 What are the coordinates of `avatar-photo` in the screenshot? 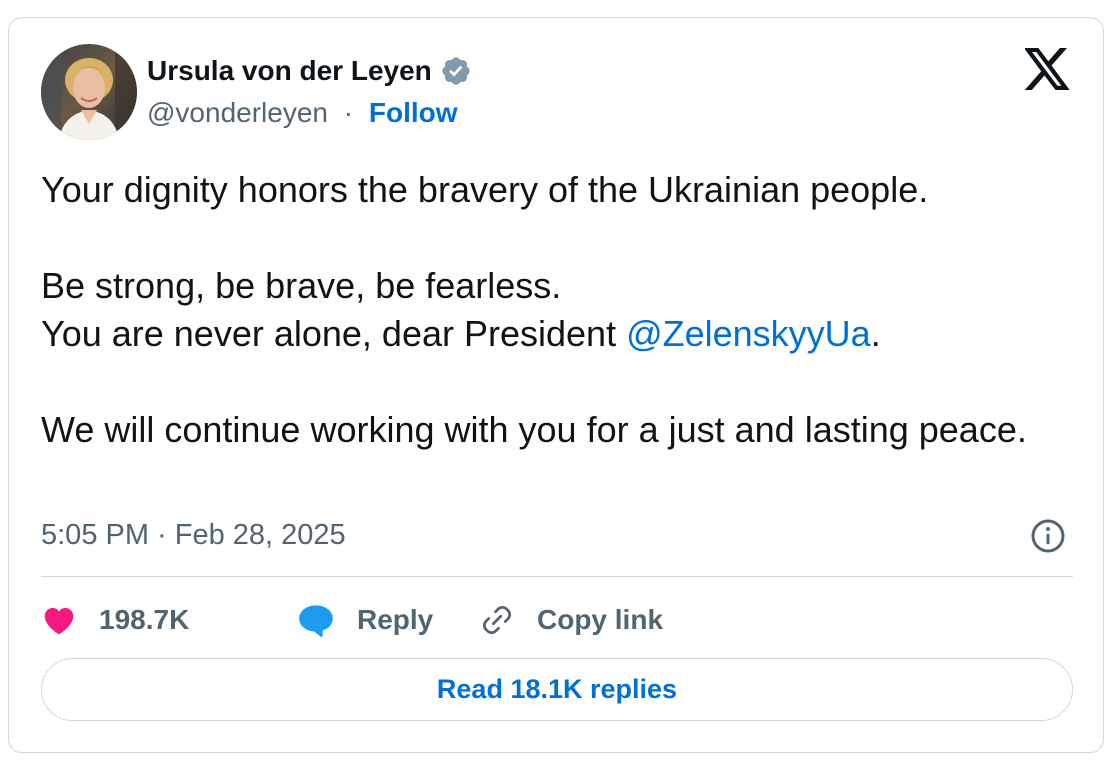 It's located at (89, 92).